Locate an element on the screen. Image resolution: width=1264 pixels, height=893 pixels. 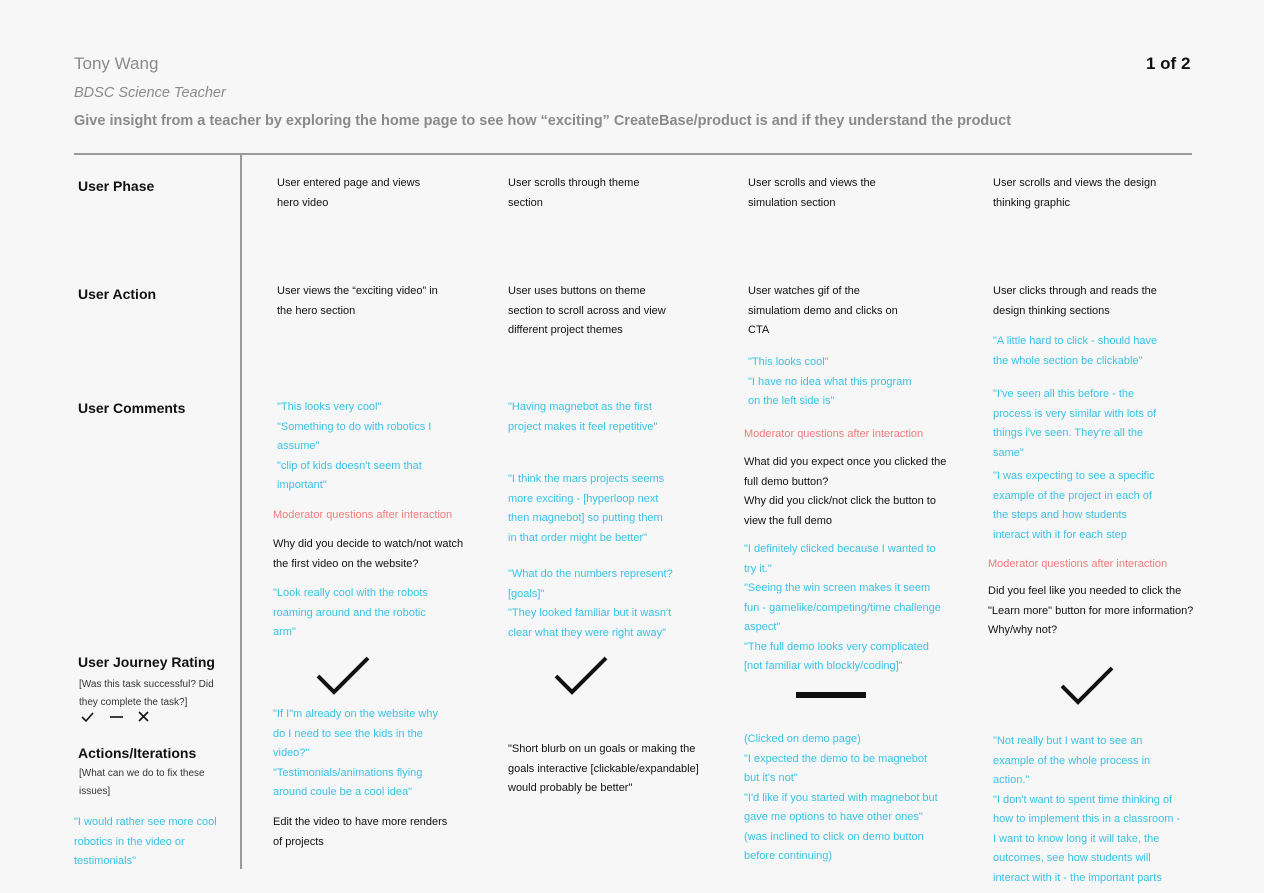
row-label-rating: User Journey Rating is located at coordinates (146, 662).